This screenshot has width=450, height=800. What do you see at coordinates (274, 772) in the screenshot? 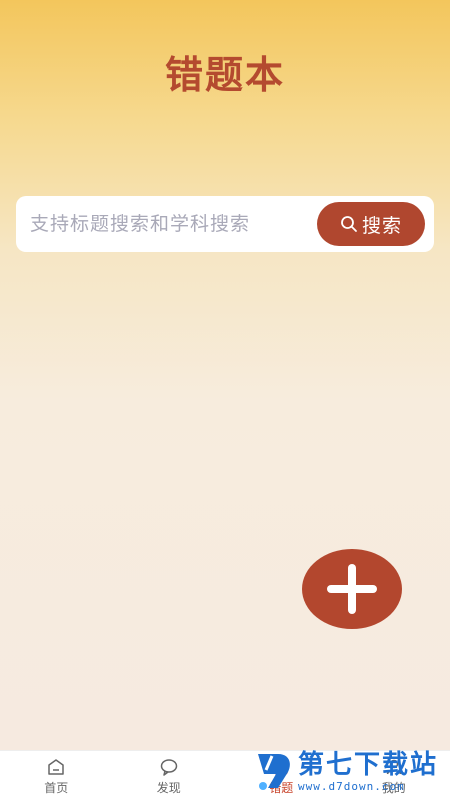
I see `d7down-logo-icon` at bounding box center [274, 772].